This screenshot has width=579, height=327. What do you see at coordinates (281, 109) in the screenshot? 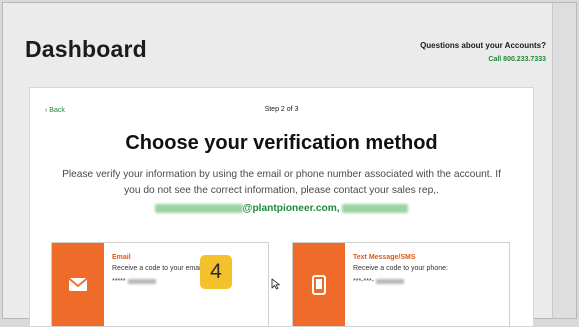
I see `step-indicator: Step 2 of 3` at bounding box center [281, 109].